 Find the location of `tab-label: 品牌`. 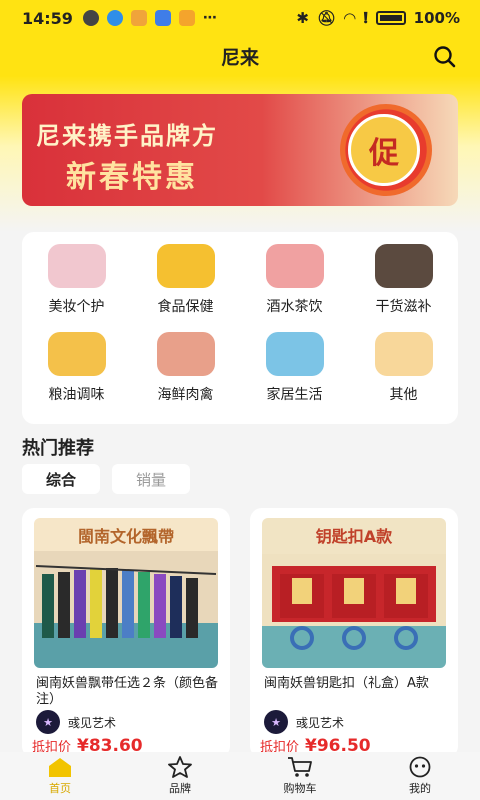

tab-label: 品牌 is located at coordinates (180, 788).